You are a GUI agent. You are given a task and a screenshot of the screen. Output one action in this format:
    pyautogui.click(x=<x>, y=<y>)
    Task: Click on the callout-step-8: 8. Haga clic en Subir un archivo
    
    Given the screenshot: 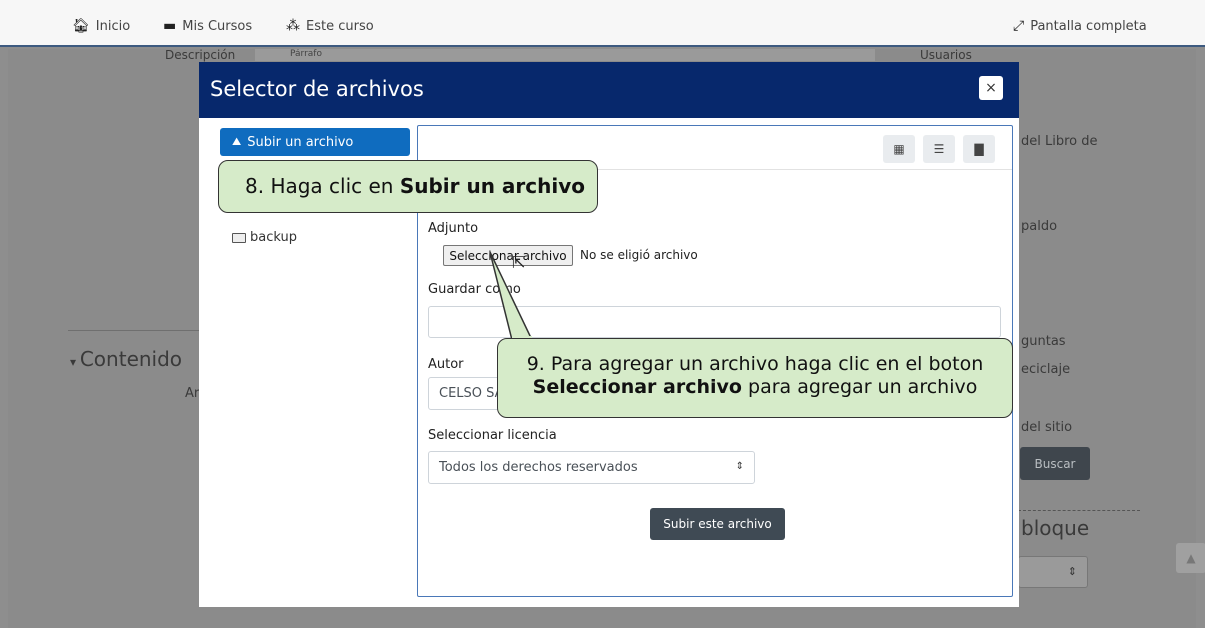 What is the action you would take?
    pyautogui.click(x=408, y=186)
    